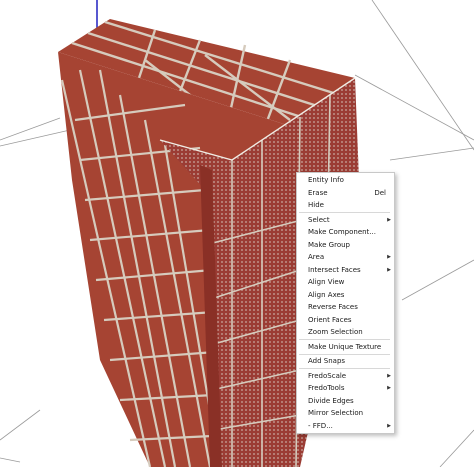  What do you see at coordinates (335, 332) in the screenshot?
I see `menu-item-label: Zoom Selection` at bounding box center [335, 332].